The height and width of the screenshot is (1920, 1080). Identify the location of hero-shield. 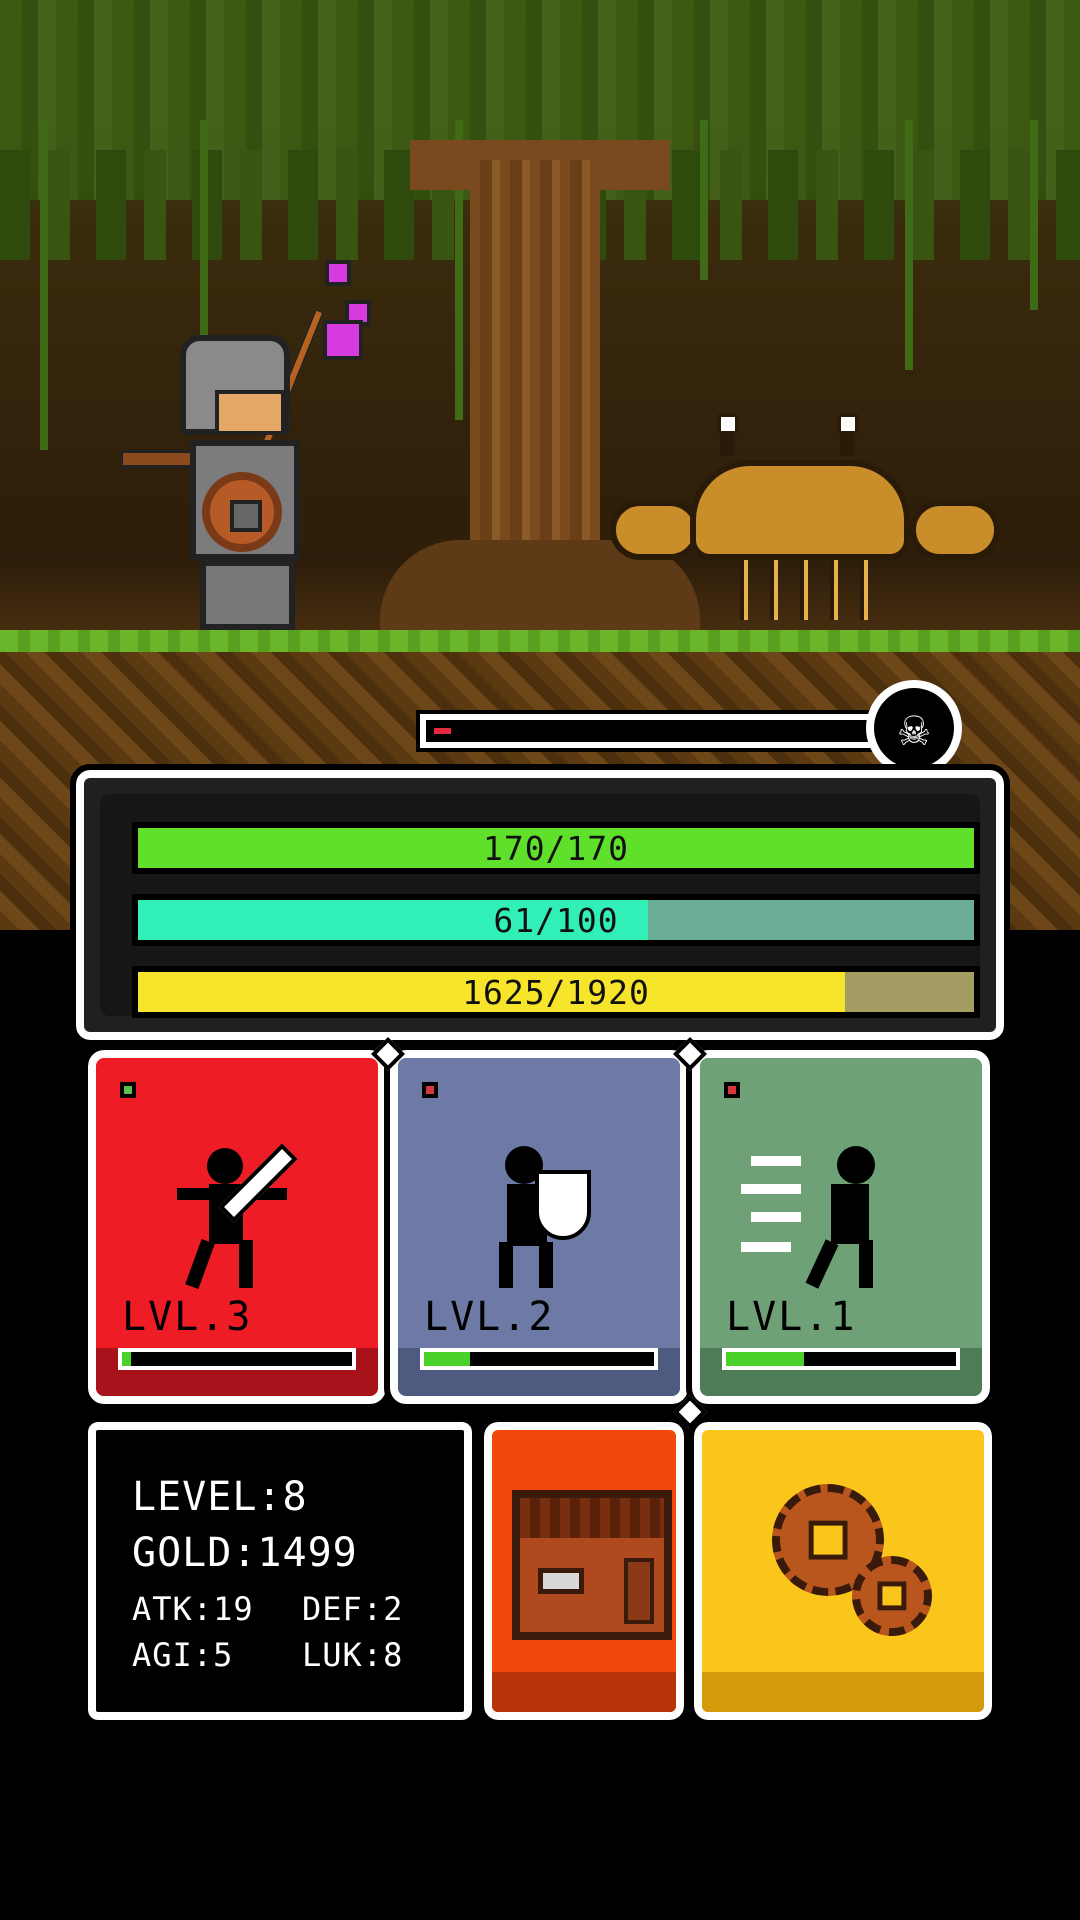
(242, 512).